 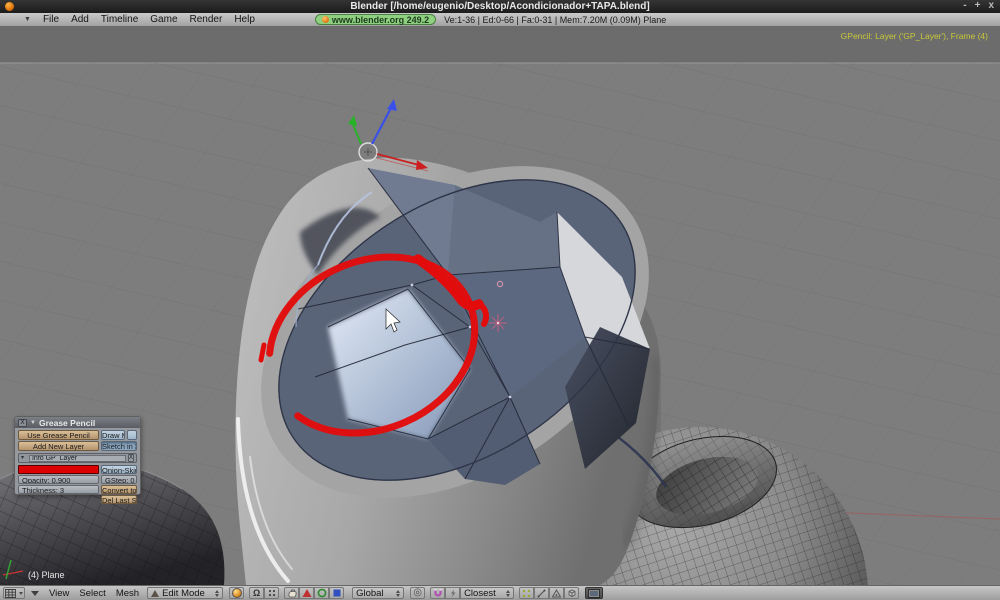 I want to click on occlude-cube-icon, so click(x=571, y=593).